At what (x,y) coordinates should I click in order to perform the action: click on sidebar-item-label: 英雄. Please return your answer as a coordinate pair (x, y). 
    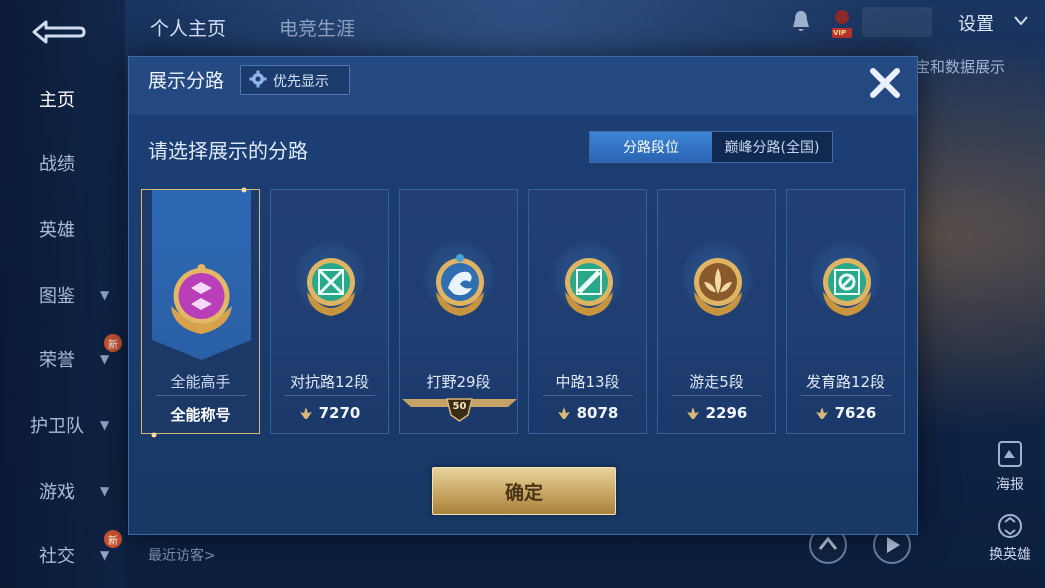
    Looking at the image, I should click on (57, 230).